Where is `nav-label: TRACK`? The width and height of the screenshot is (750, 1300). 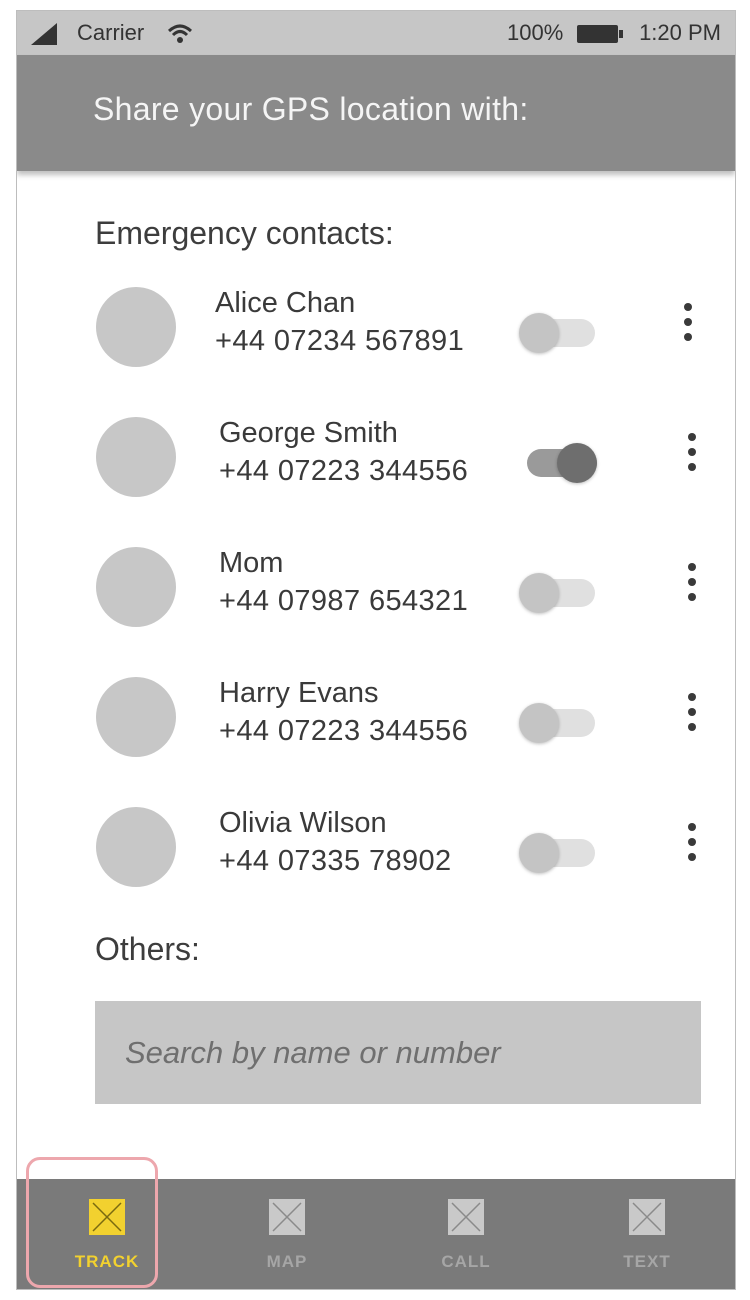
nav-label: TRACK is located at coordinates (107, 1261).